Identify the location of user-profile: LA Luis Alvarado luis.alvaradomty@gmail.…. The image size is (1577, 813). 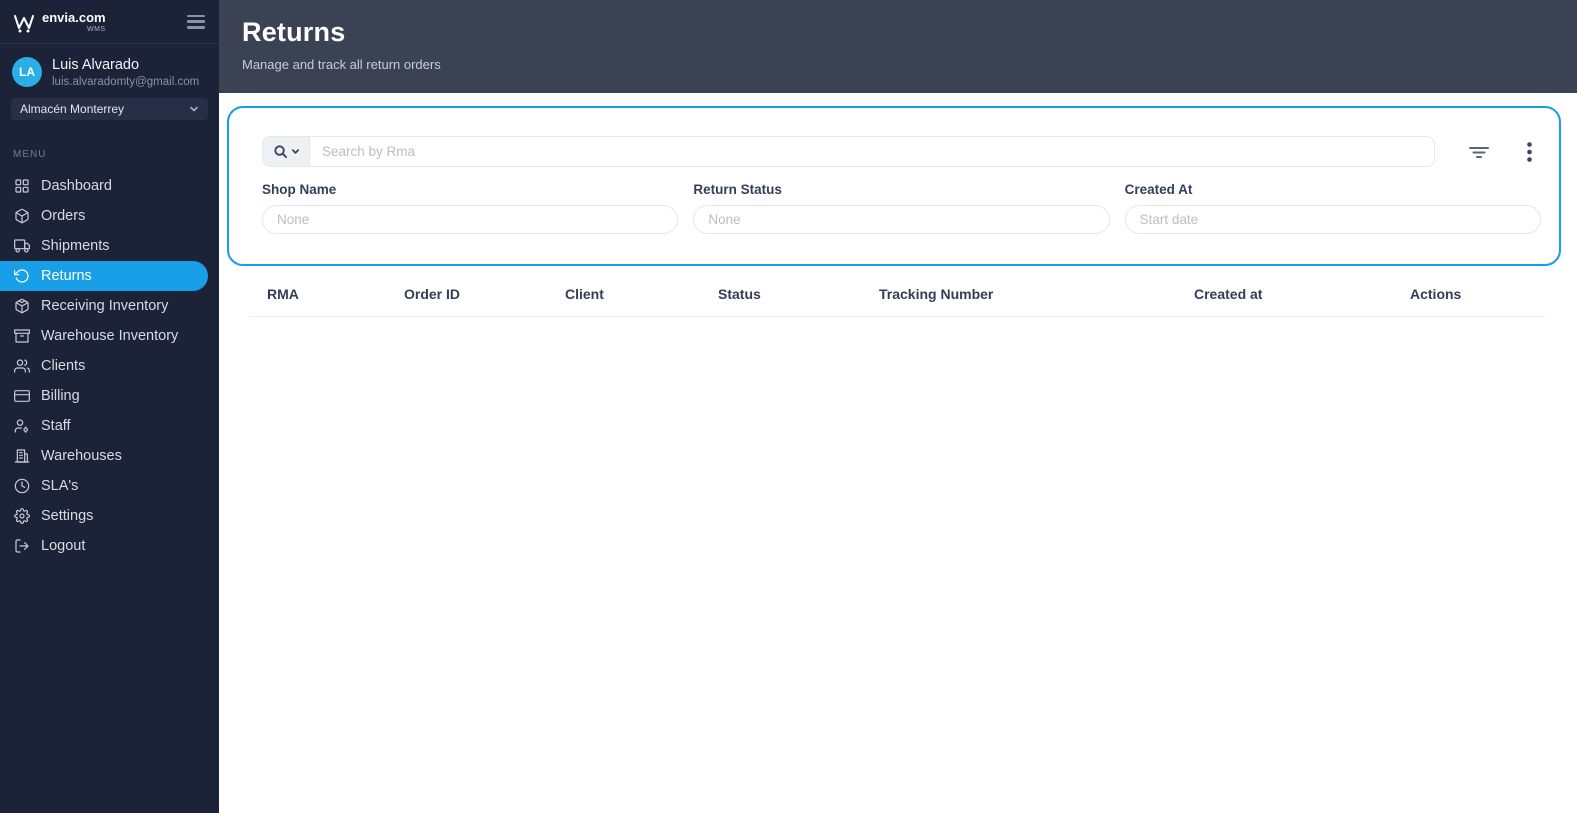
(109, 66).